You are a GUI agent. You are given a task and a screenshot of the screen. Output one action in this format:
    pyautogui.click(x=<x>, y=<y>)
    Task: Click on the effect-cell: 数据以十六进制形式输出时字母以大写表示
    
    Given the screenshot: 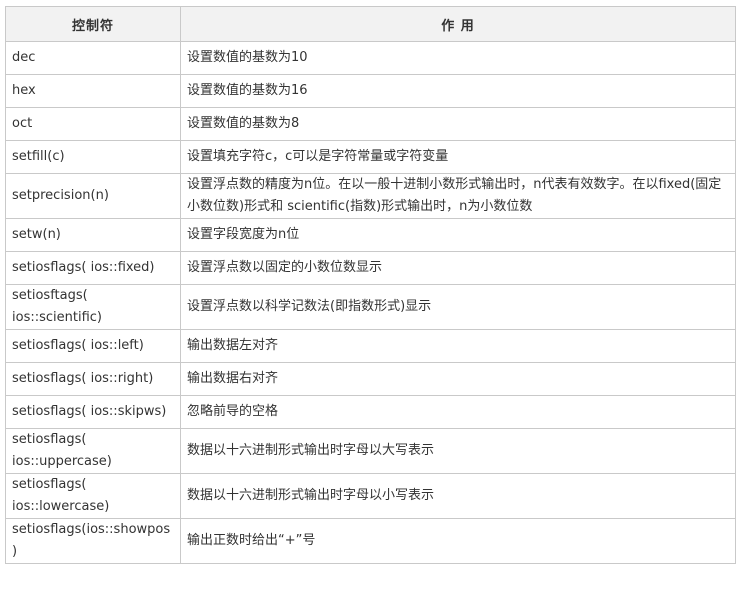 What is the action you would take?
    pyautogui.click(x=458, y=451)
    